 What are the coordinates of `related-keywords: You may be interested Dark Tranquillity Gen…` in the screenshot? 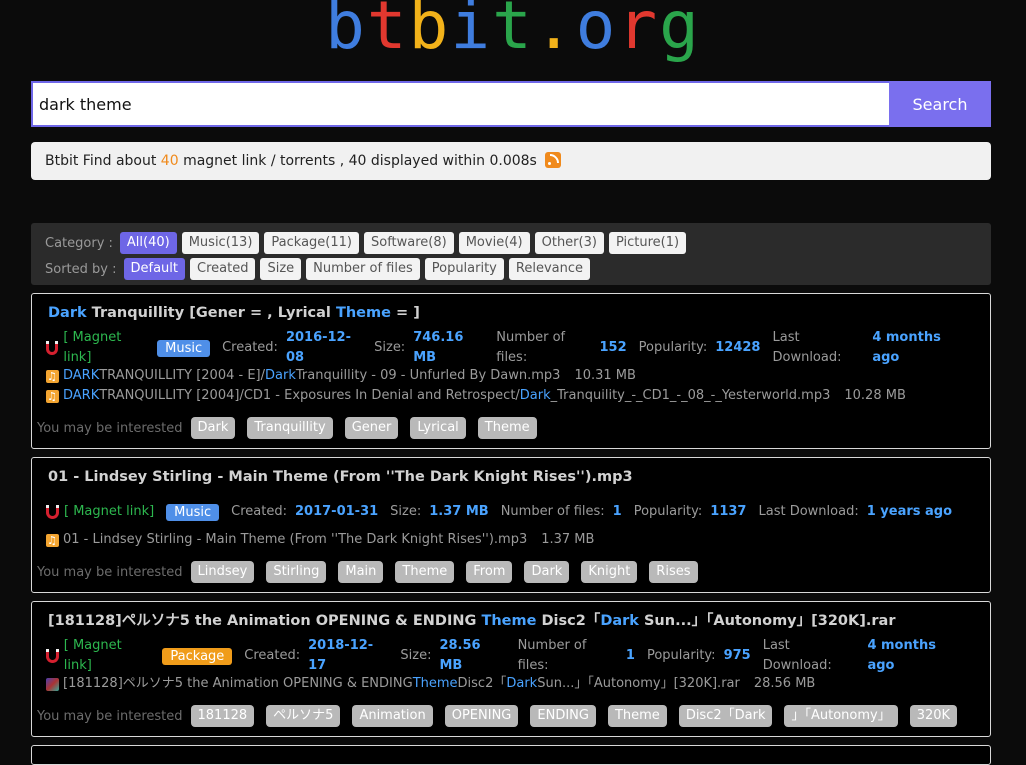 It's located at (506, 428).